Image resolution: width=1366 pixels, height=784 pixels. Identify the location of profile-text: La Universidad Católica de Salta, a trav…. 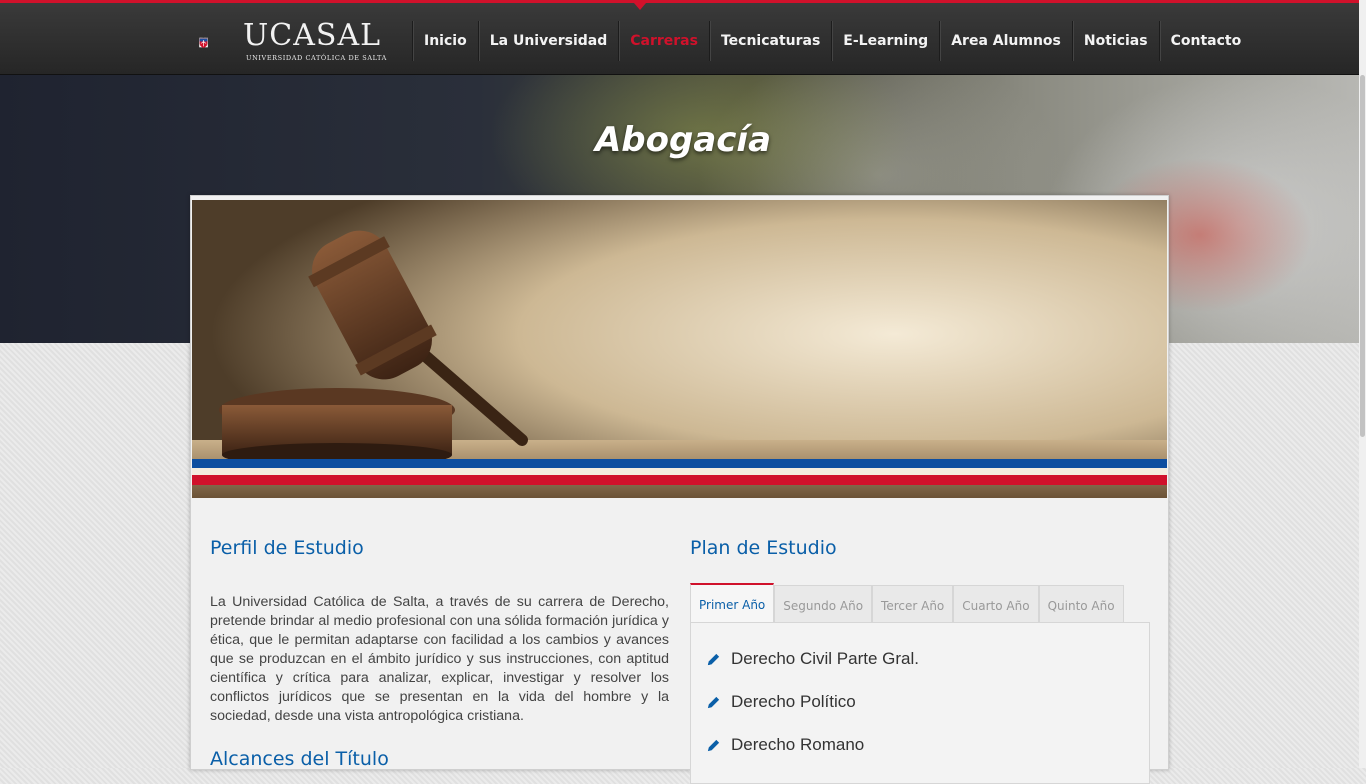
(439, 659).